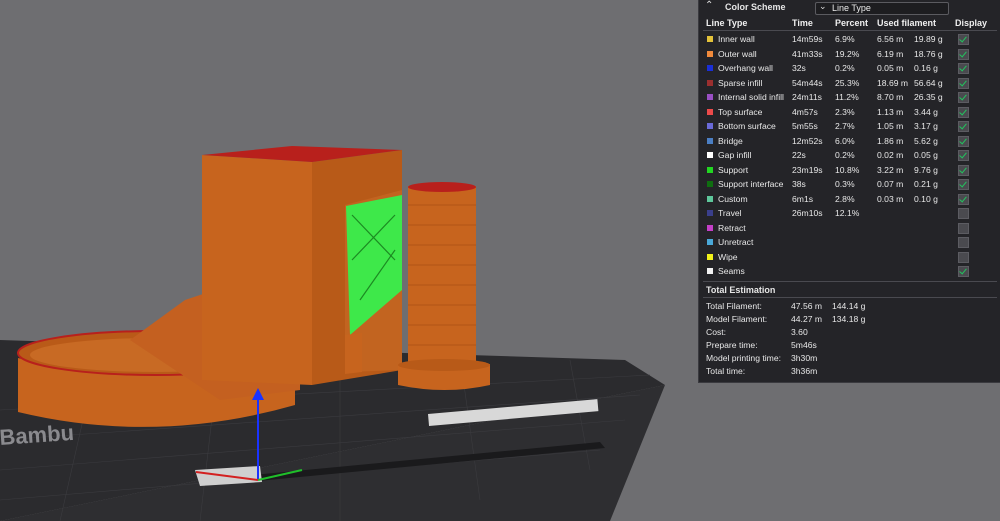  What do you see at coordinates (805, 126) in the screenshot?
I see `line-type-time: 5m55s` at bounding box center [805, 126].